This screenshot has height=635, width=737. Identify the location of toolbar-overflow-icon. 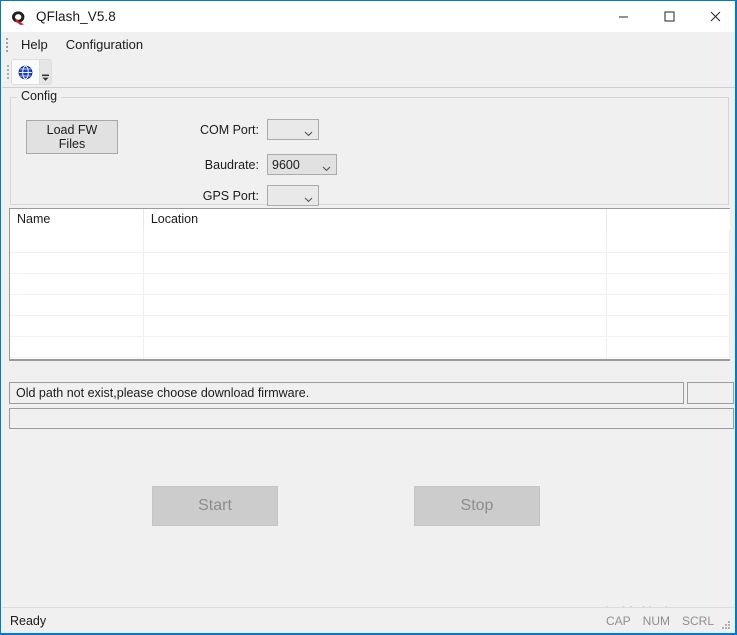
(45, 72).